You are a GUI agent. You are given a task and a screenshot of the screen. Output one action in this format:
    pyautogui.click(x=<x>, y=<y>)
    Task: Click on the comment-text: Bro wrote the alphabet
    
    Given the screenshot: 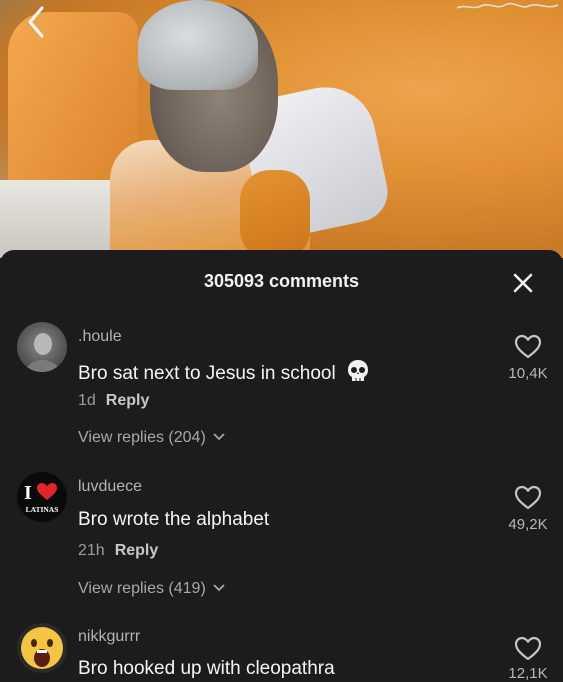 What is the action you would take?
    pyautogui.click(x=174, y=519)
    